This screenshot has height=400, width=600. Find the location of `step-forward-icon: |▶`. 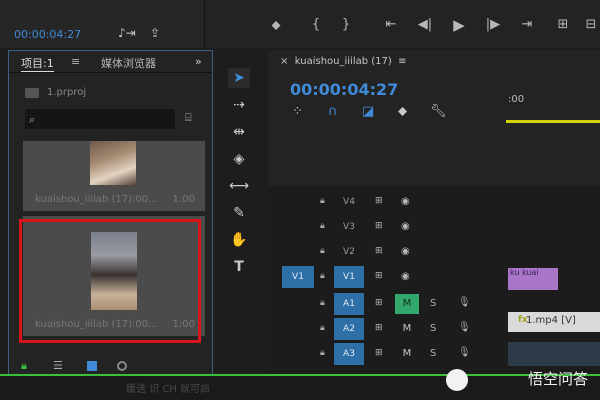

step-forward-icon: |▶ is located at coordinates (493, 24).